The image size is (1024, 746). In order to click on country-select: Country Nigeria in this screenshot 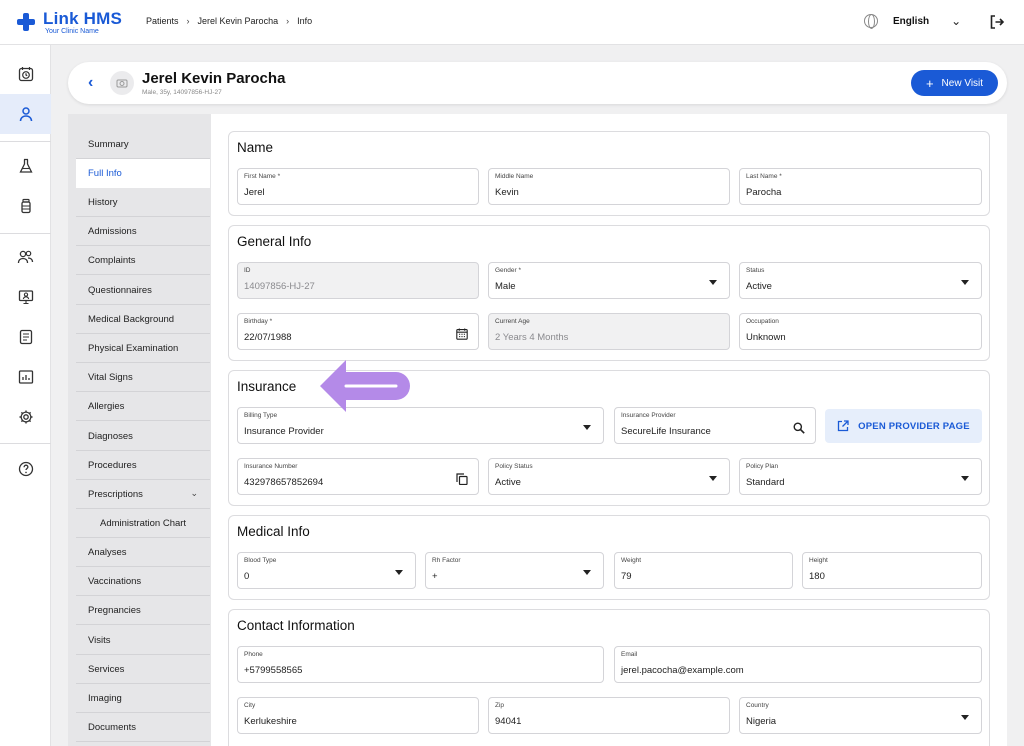, I will do `click(860, 715)`.